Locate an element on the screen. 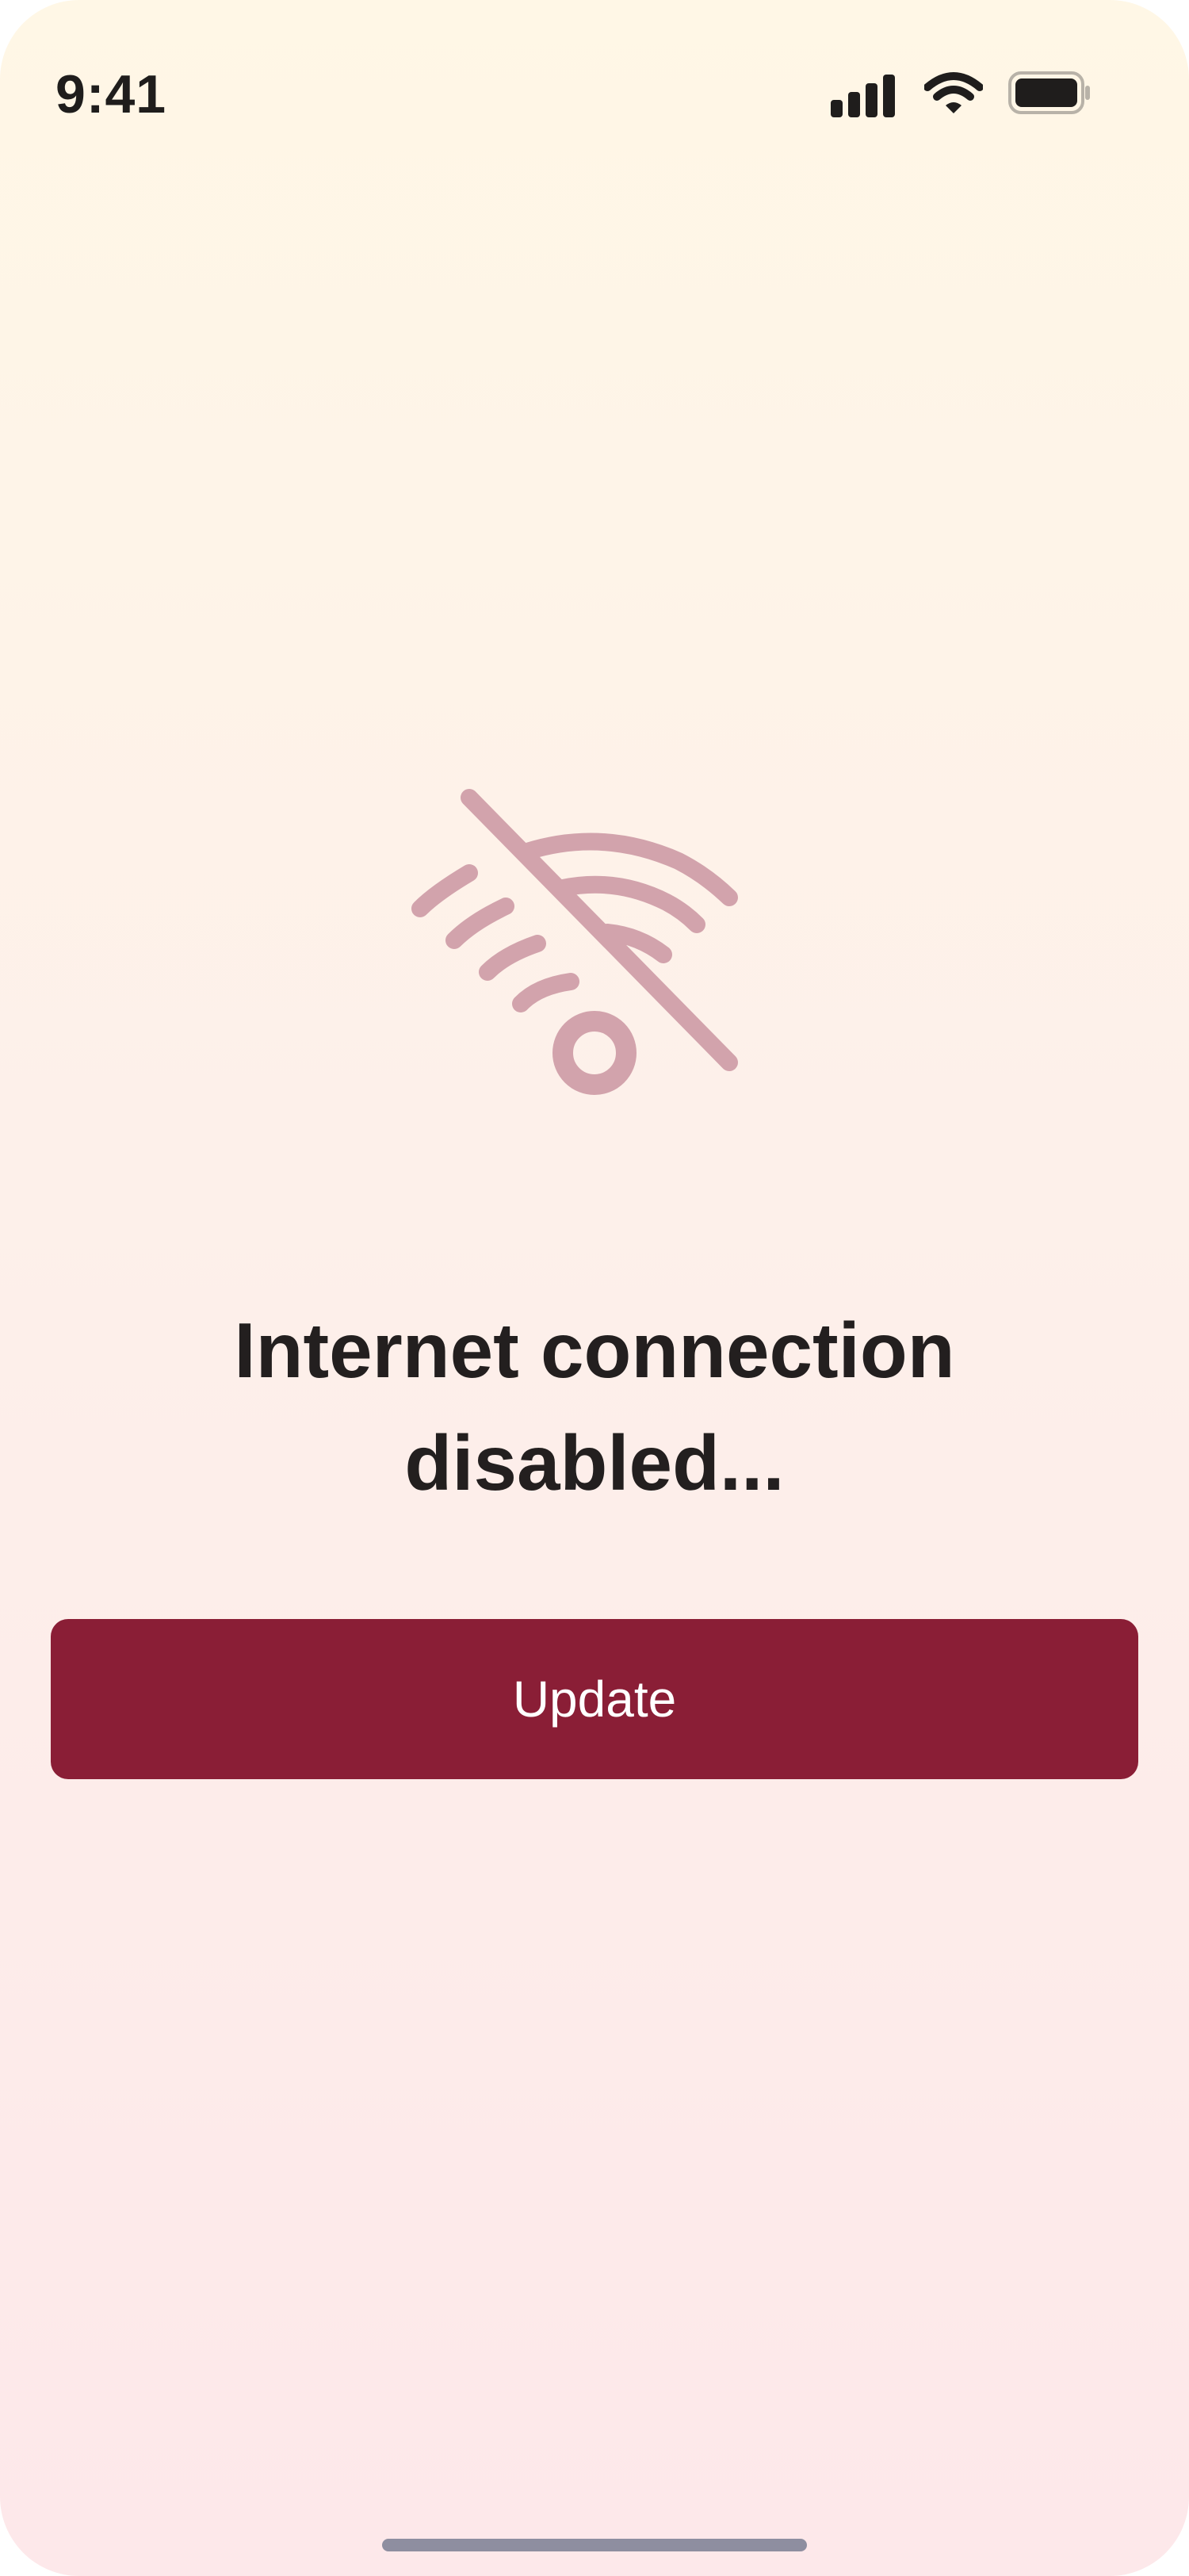 The image size is (1189, 2576). status-icons is located at coordinates (985, 96).